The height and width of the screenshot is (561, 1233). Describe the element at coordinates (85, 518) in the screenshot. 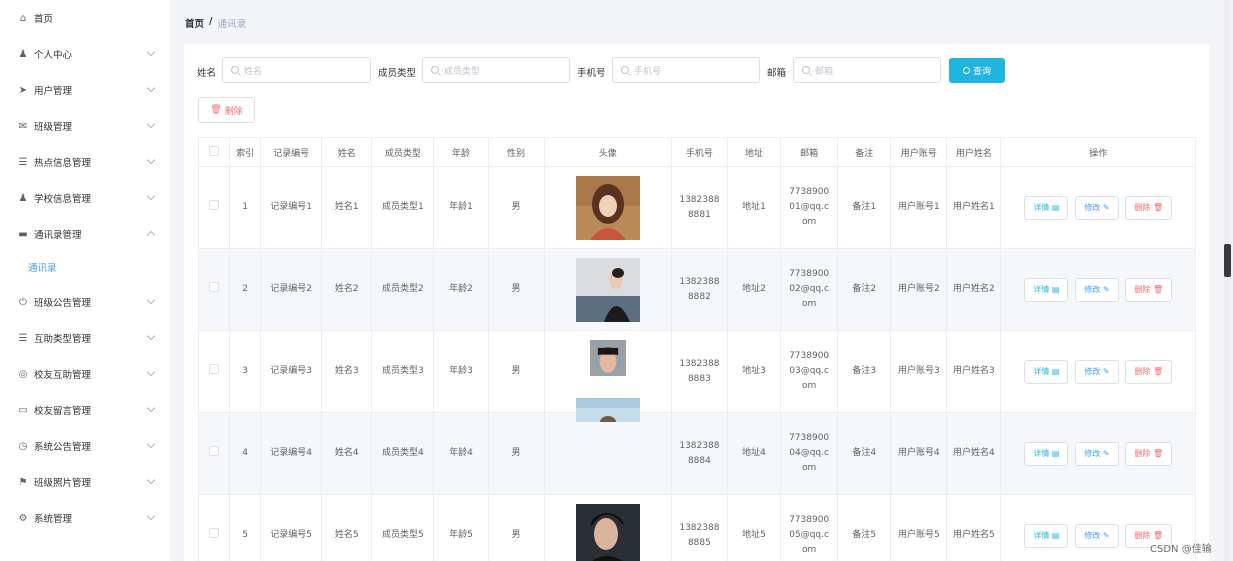

I see `sidebar-item-system-management: ⚙ 系统管理` at that location.